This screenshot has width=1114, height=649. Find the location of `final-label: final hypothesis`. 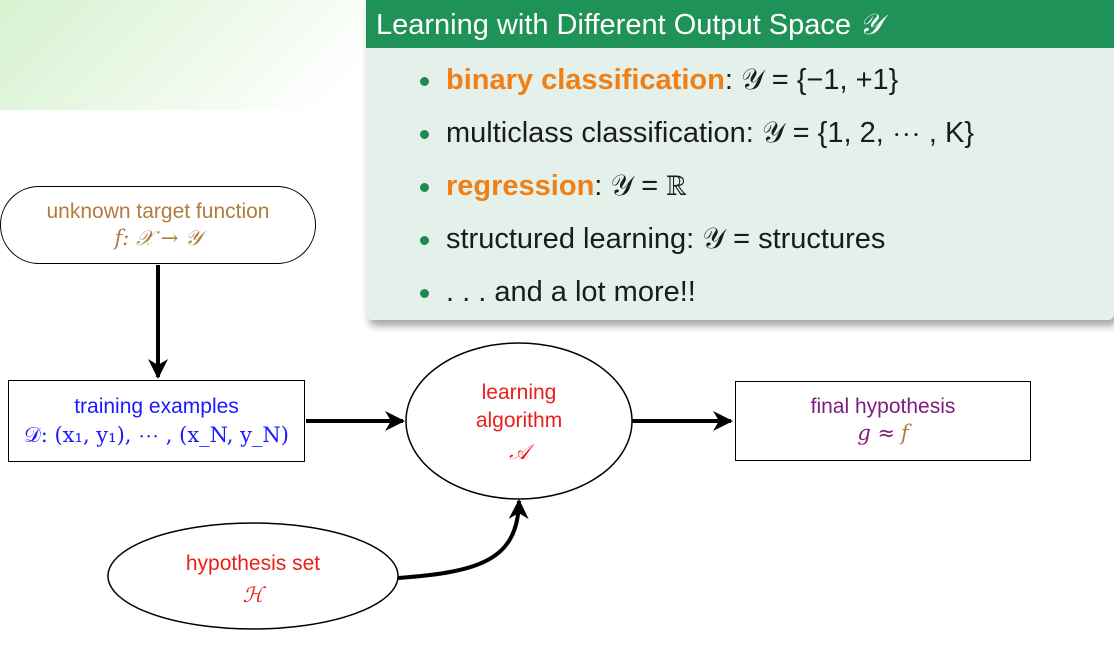

final-label: final hypothesis is located at coordinates (883, 406).